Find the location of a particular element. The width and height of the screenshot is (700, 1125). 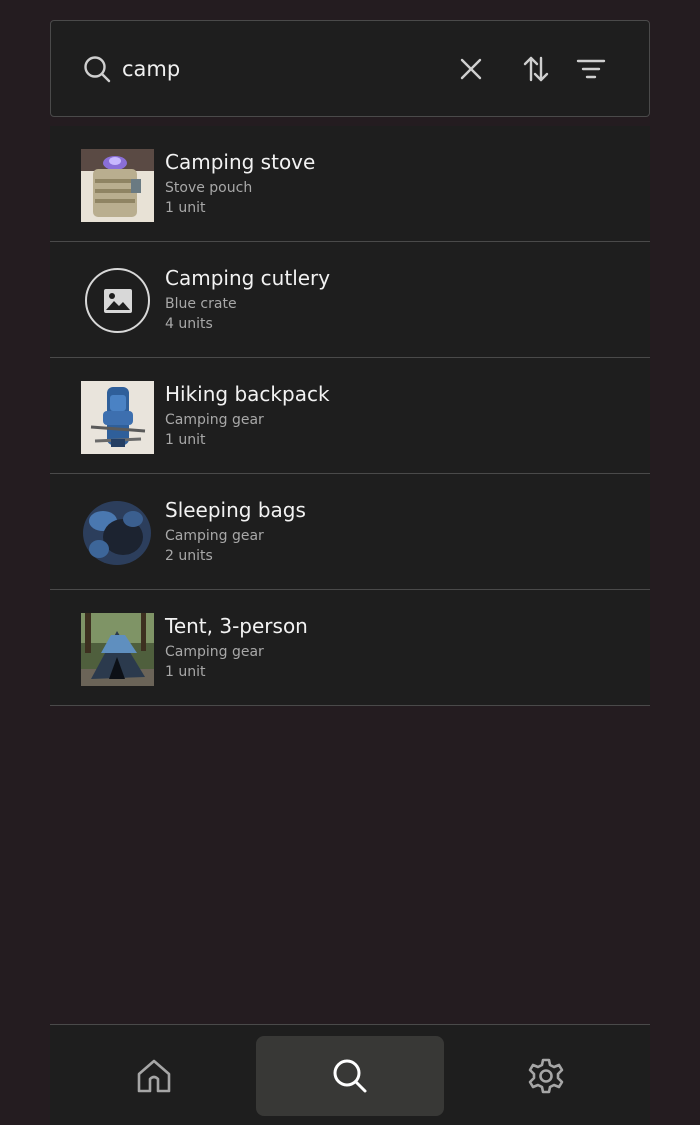

item-location: Stove pouch is located at coordinates (209, 188).